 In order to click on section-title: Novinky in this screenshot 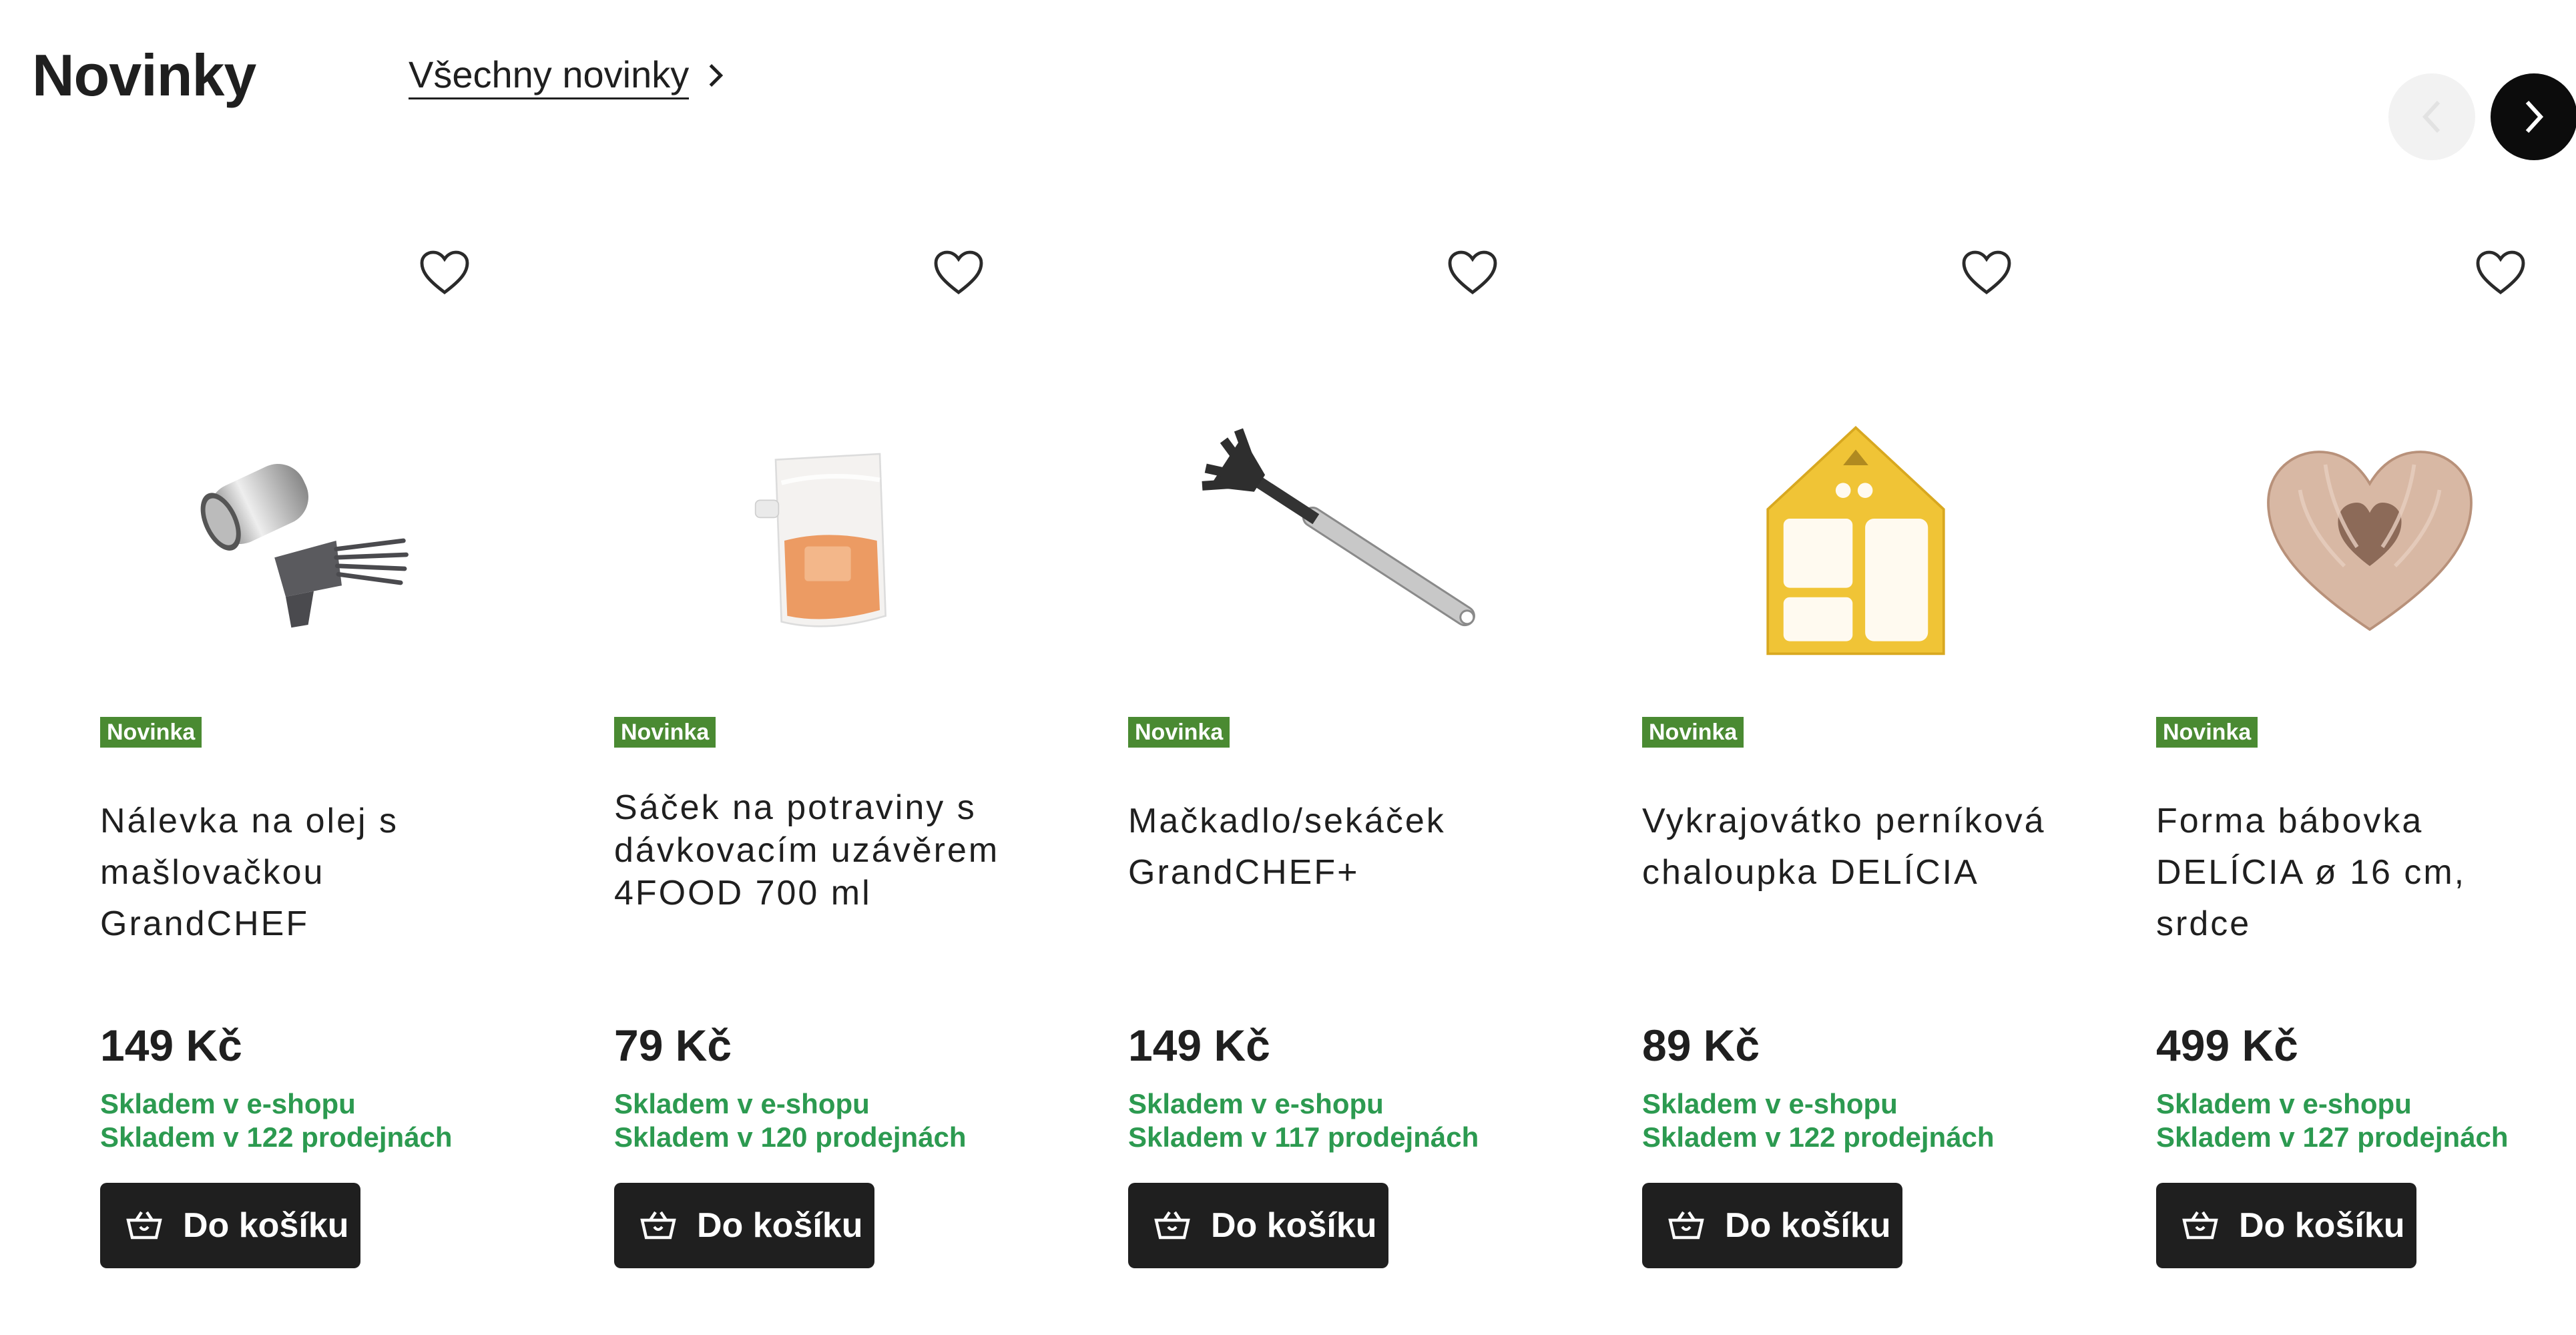, I will do `click(144, 75)`.